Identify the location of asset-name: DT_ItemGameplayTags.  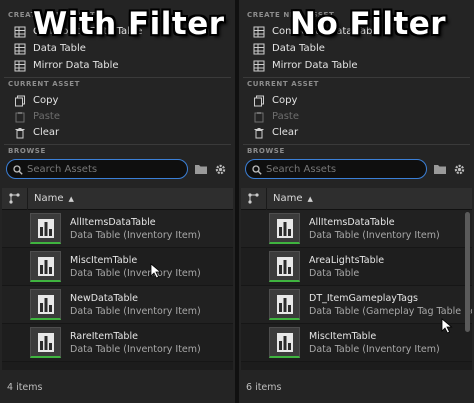
(363, 298).